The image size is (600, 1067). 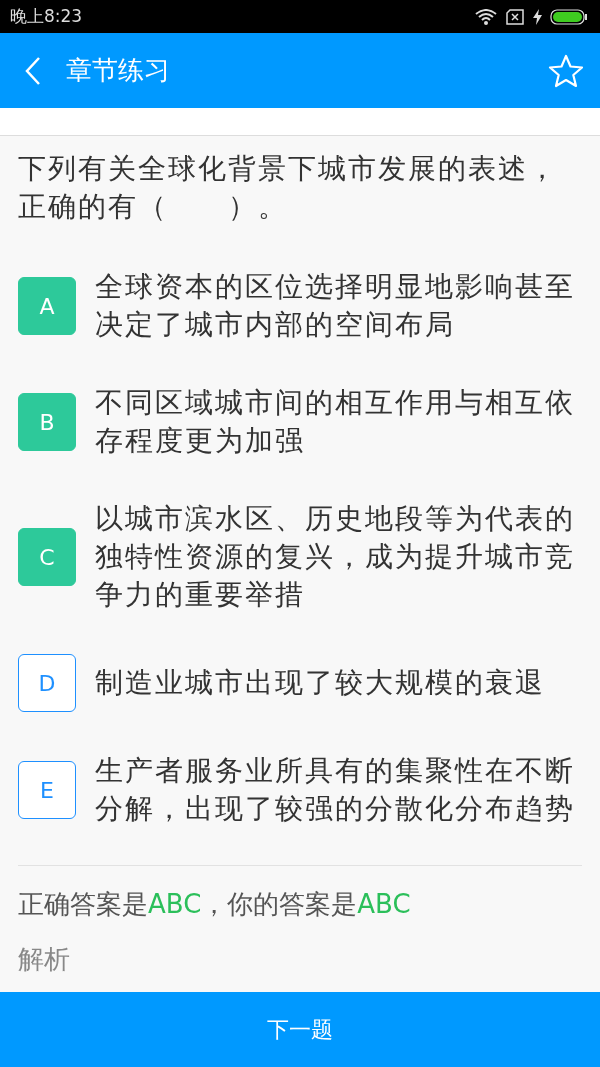 What do you see at coordinates (338, 790) in the screenshot?
I see `option-text: 生产者服务业所具有的集聚性在不断分解，出现了较强的分散化分布趋势` at bounding box center [338, 790].